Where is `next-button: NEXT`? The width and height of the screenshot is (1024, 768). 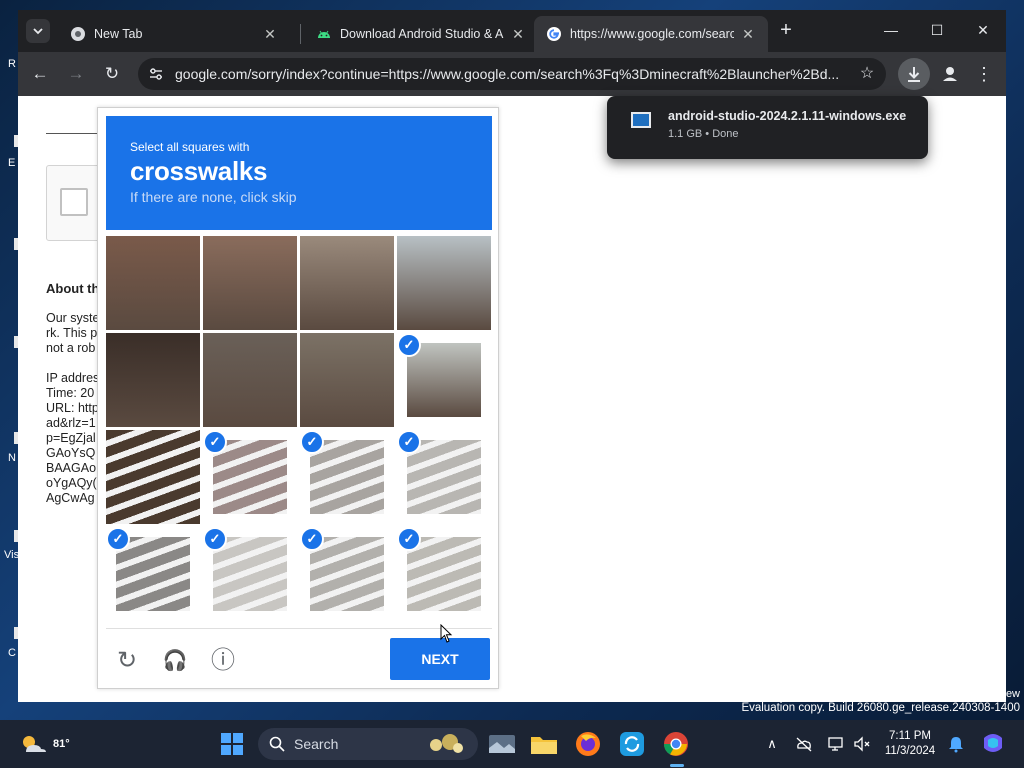
next-button: NEXT is located at coordinates (440, 659).